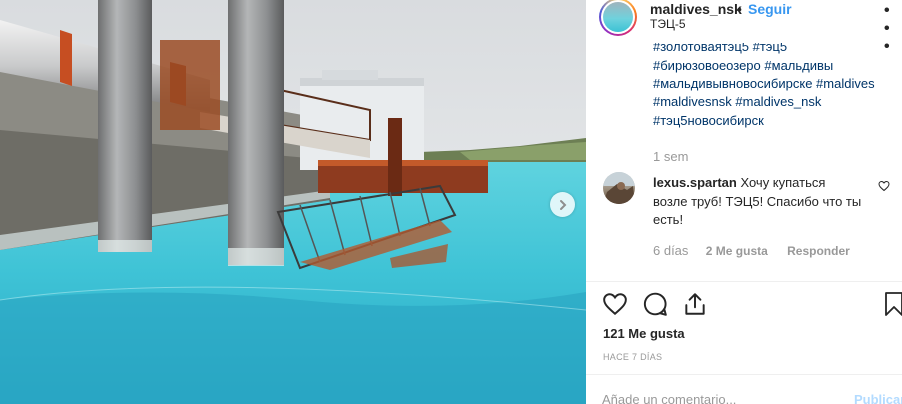  What do you see at coordinates (615, 304) in the screenshot?
I see `heart-icon` at bounding box center [615, 304].